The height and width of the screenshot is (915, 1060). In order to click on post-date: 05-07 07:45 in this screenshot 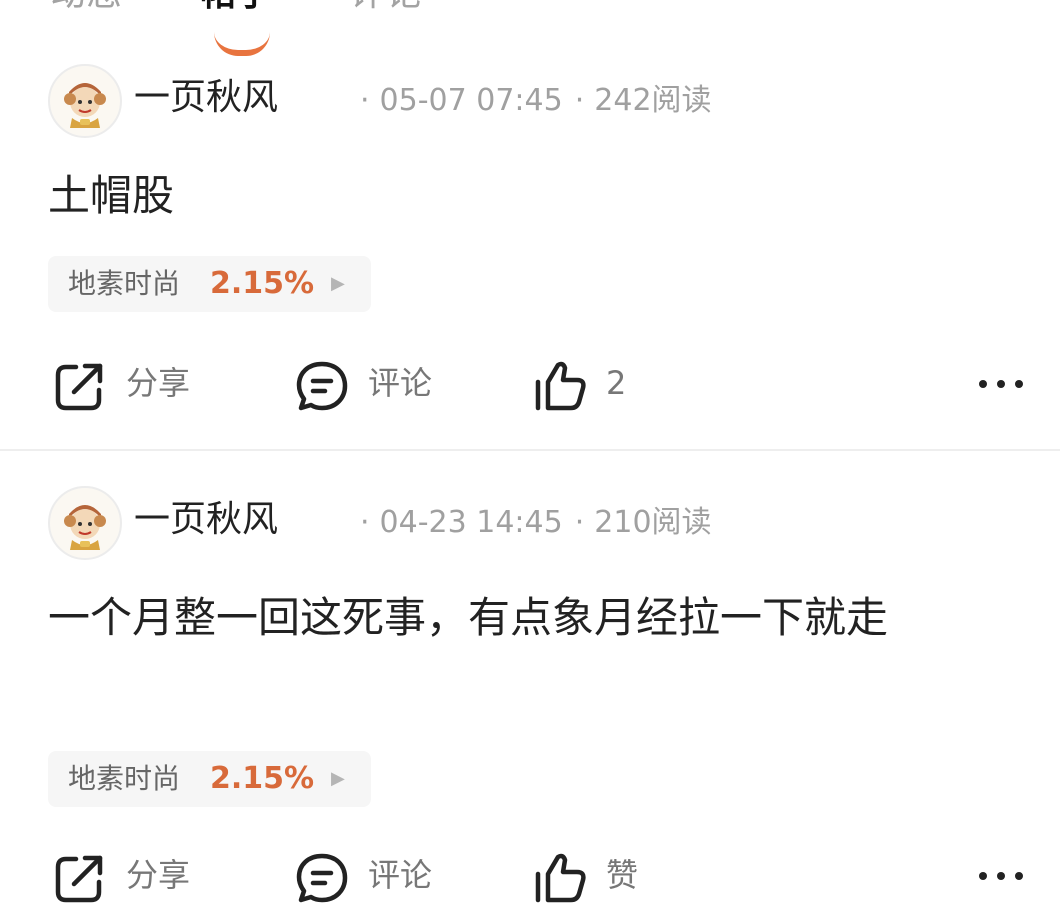, I will do `click(471, 100)`.